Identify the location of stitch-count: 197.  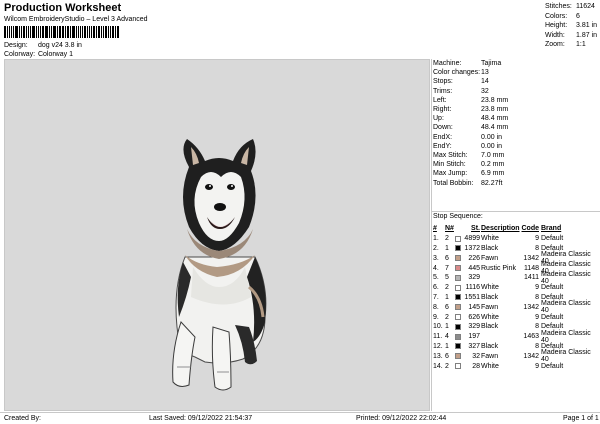
(474, 337).